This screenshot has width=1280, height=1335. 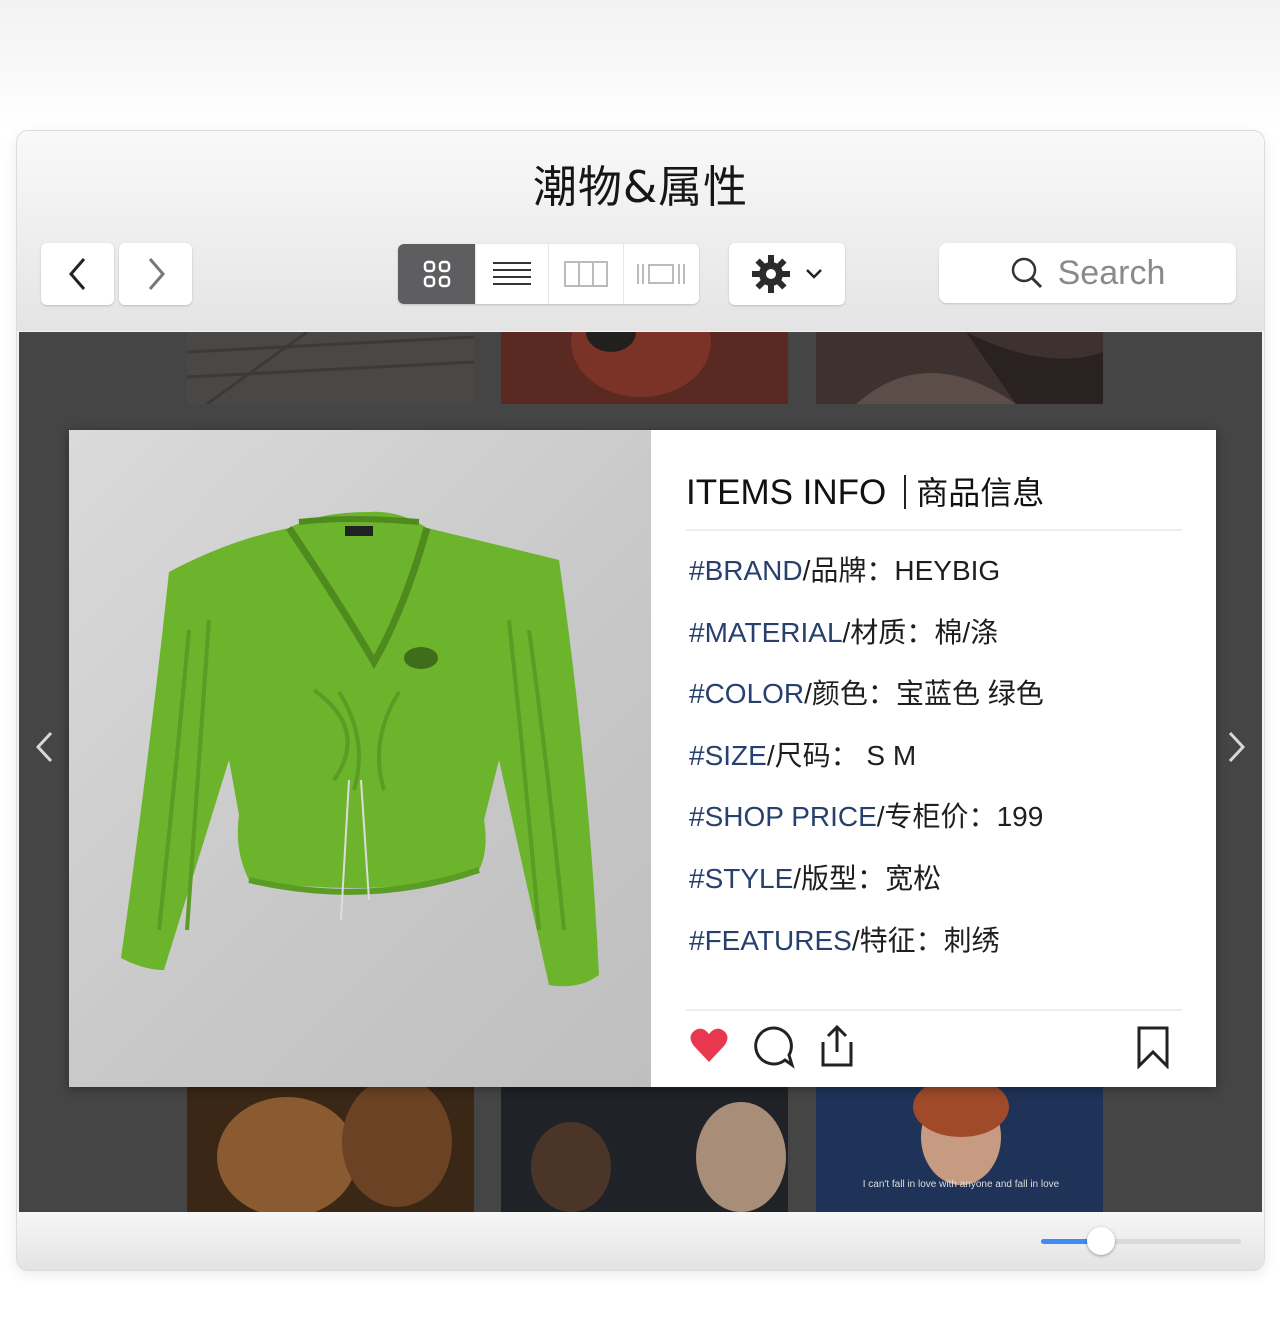 What do you see at coordinates (969, 693) in the screenshot?
I see `color-value: 宝蓝色 绿色` at bounding box center [969, 693].